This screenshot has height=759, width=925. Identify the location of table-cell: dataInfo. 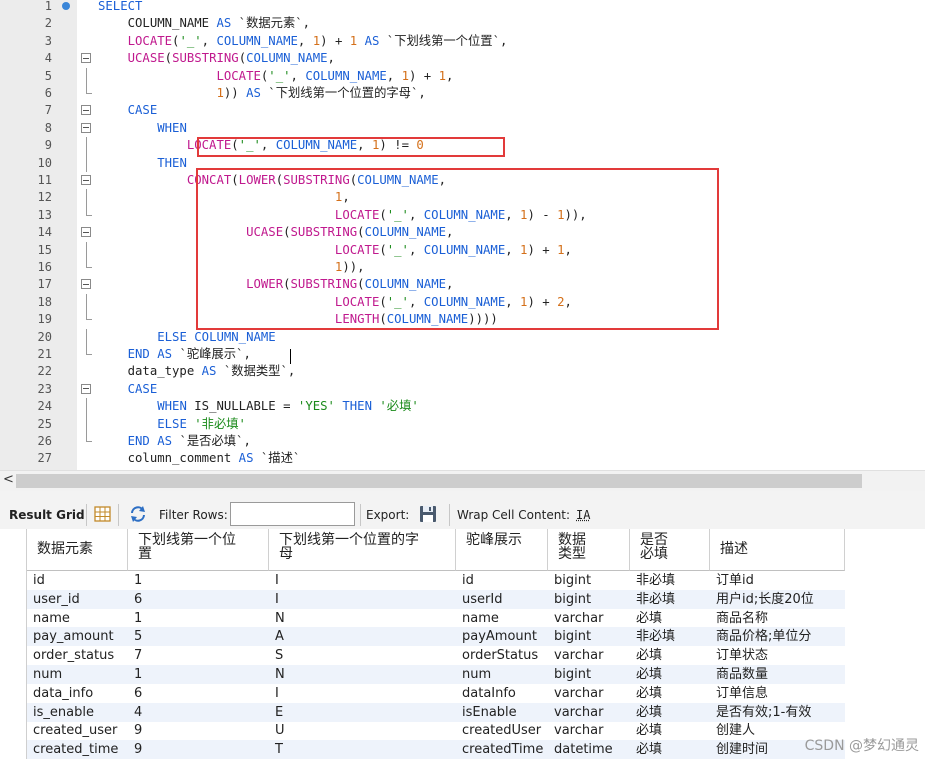
(502, 693).